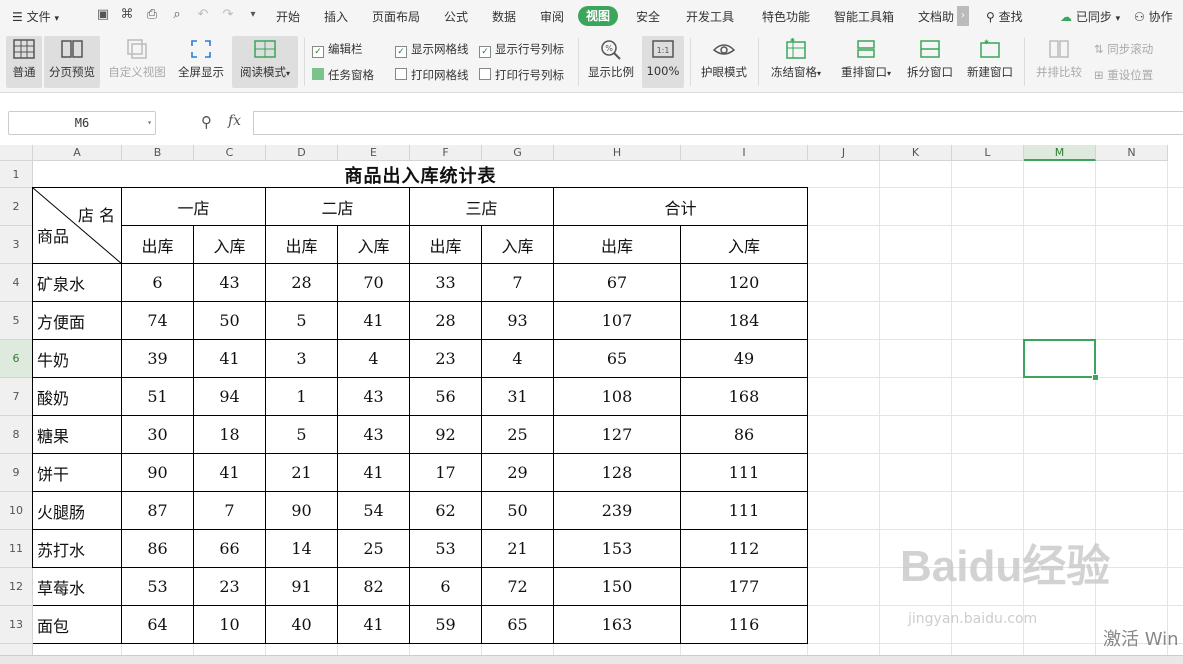  I want to click on value-cell: 21, so click(518, 549).